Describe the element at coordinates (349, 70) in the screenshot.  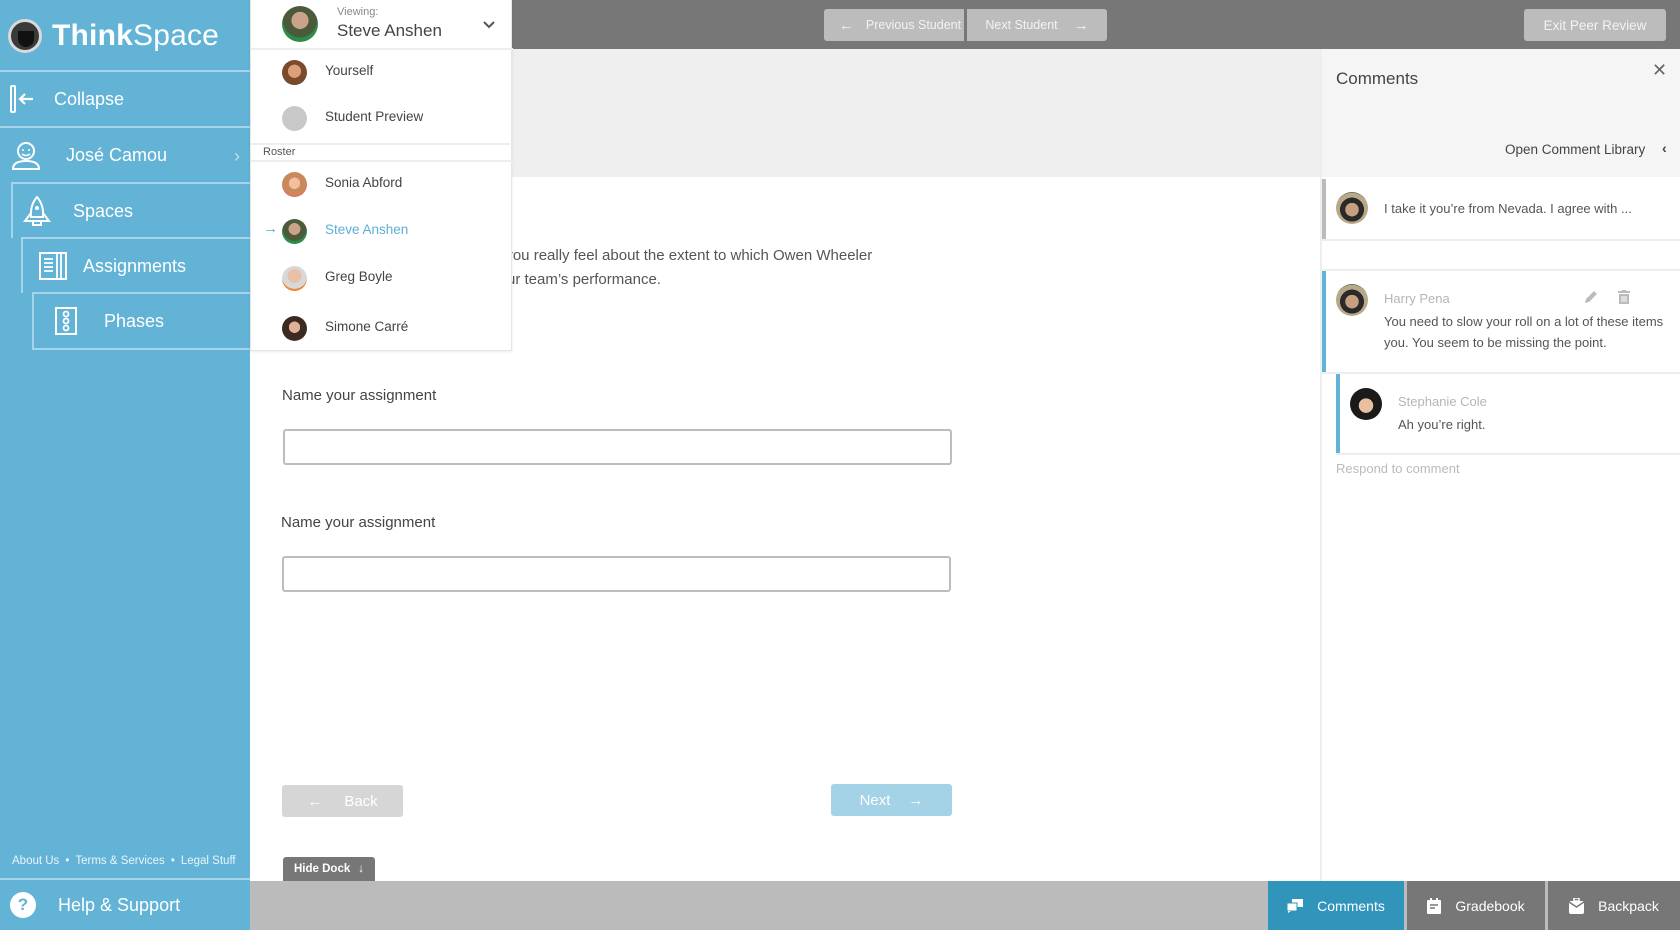
I see `option-label: Yourself` at that location.